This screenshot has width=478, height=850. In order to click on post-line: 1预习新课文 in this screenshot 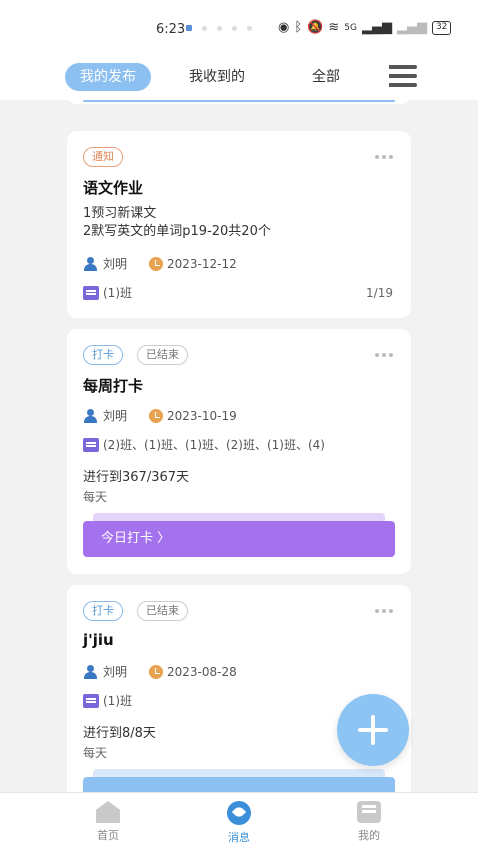, I will do `click(120, 213)`.